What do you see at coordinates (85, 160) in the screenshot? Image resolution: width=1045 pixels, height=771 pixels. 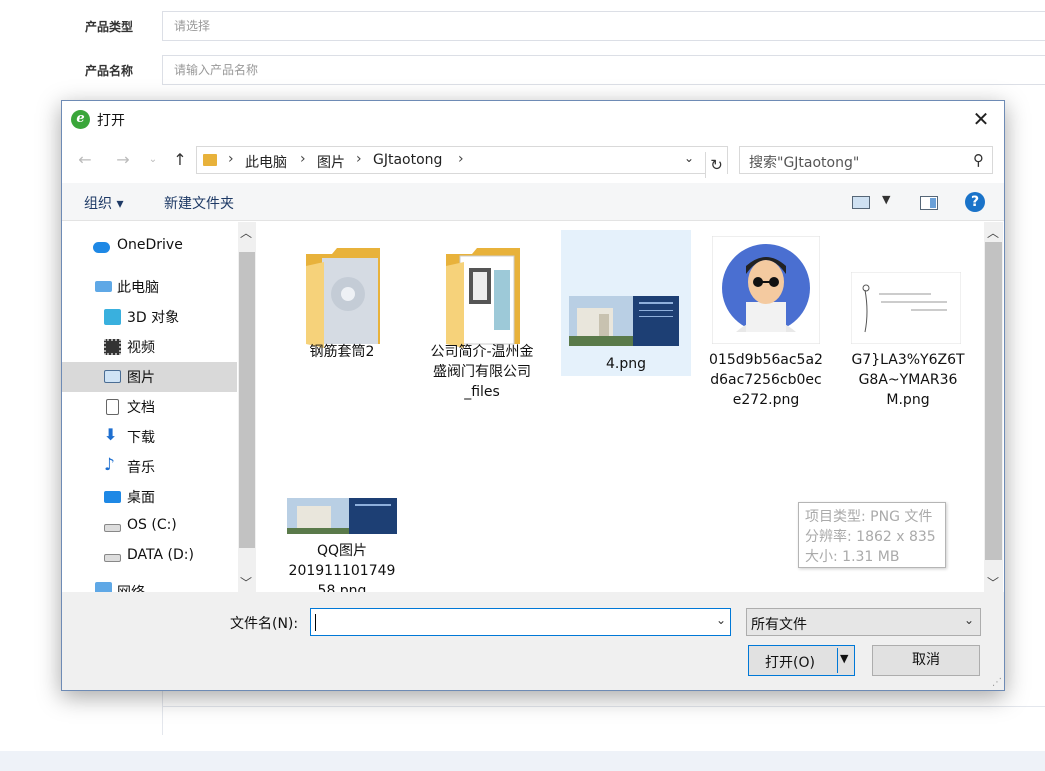 I see `back-arrow-icon: ←` at bounding box center [85, 160].